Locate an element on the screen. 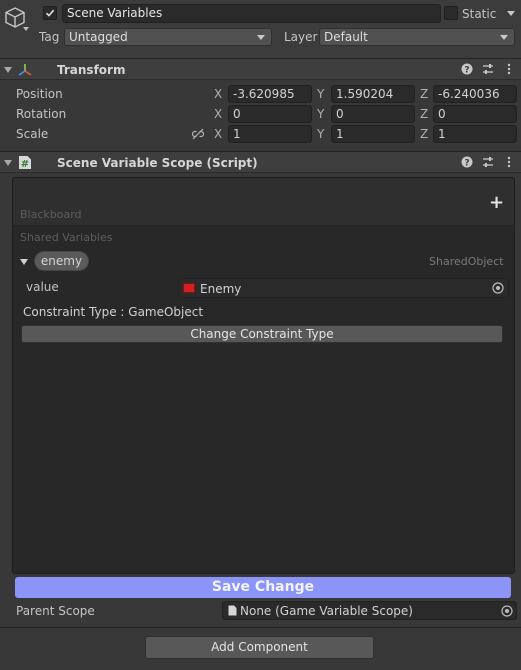 Image resolution: width=521 pixels, height=670 pixels. scale-x-axis: X is located at coordinates (218, 134).